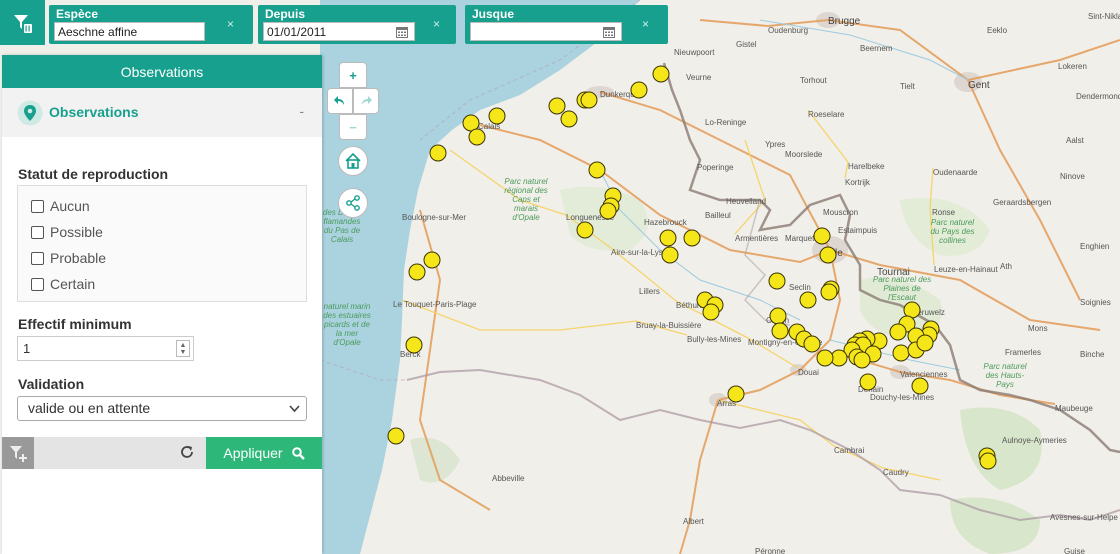 This screenshot has width=1120, height=554. I want to click on home-extent-button, so click(353, 161).